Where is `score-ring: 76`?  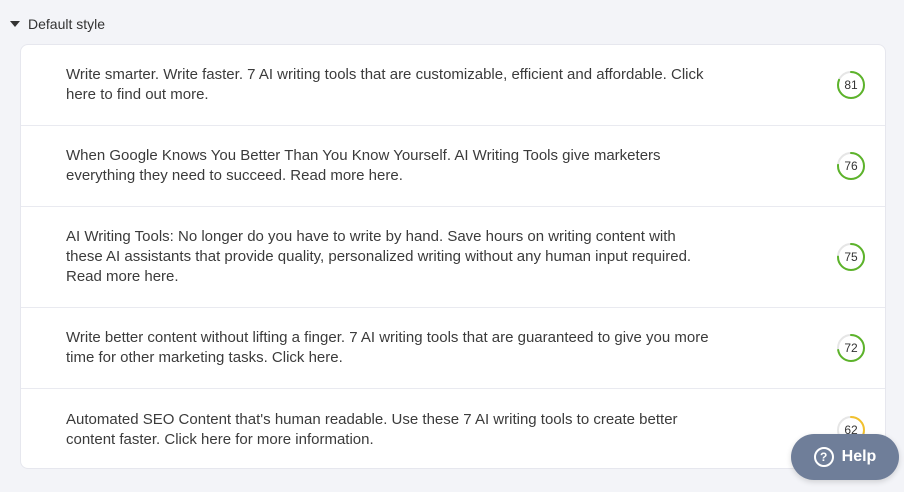
score-ring: 76 is located at coordinates (851, 166).